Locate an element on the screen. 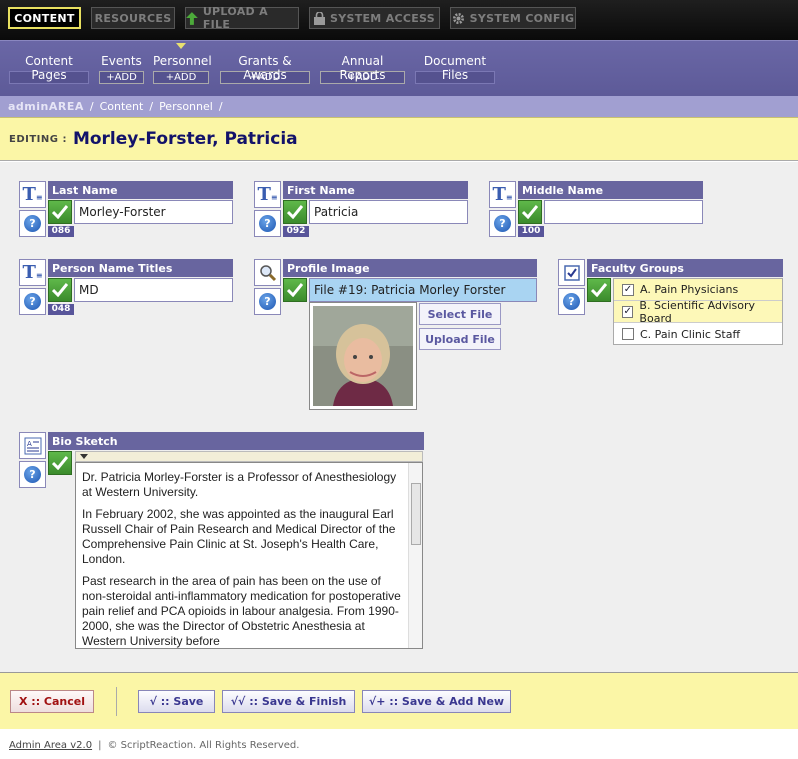 This screenshot has height=759, width=798. subnav-document-files: Document Files- - - is located at coordinates (455, 69).